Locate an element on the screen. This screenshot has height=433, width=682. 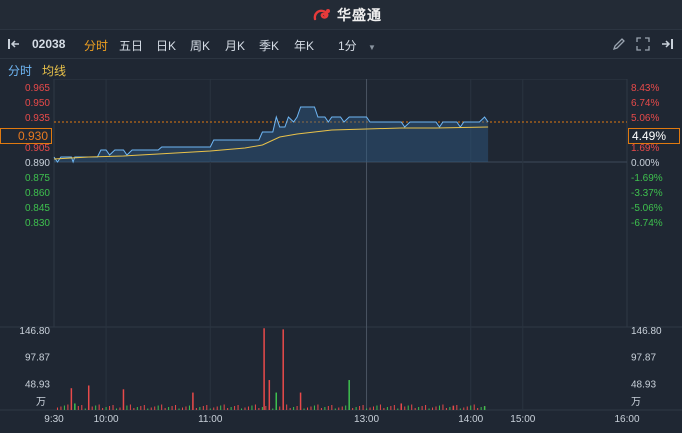
y-tick-left: 0.965 is located at coordinates (37, 88).